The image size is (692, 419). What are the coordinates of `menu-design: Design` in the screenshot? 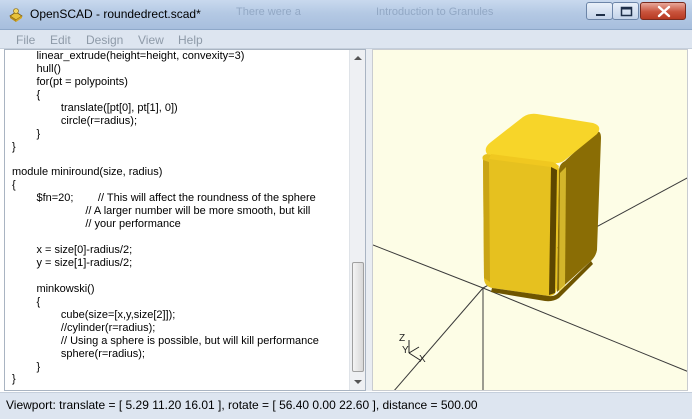 It's located at (104, 40).